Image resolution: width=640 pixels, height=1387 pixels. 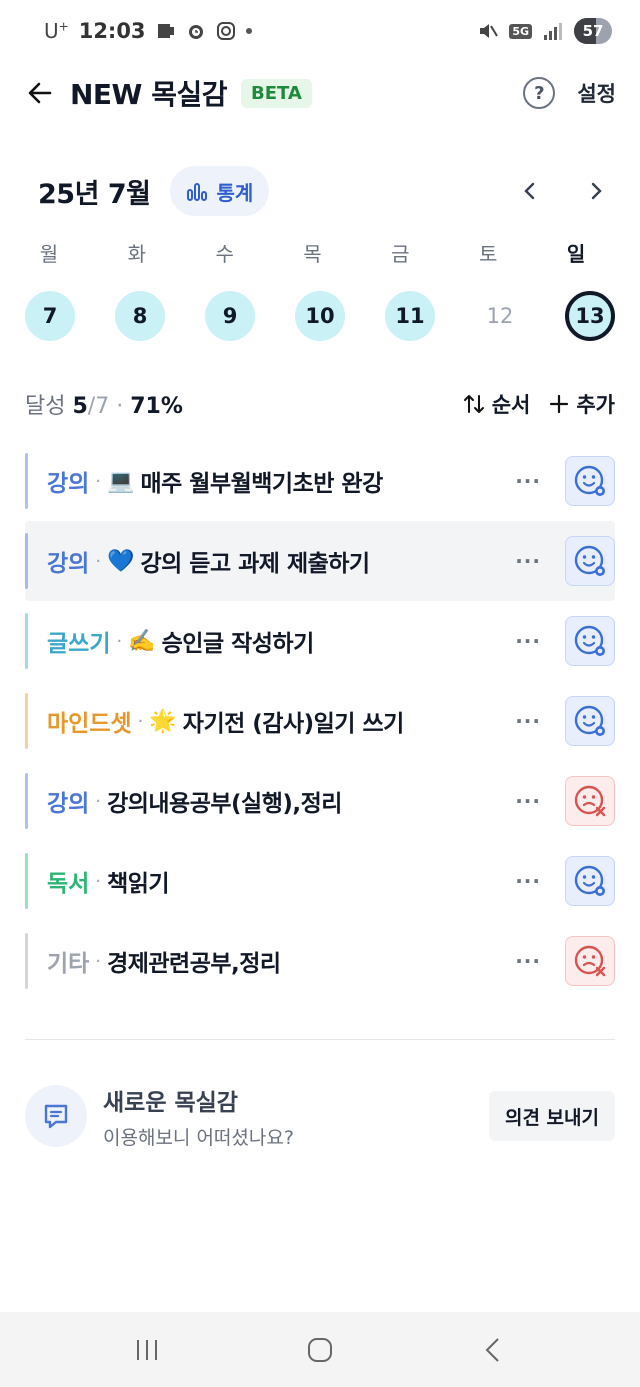 I want to click on achievement-summary: 달성 5/7 · 71%, so click(x=104, y=406).